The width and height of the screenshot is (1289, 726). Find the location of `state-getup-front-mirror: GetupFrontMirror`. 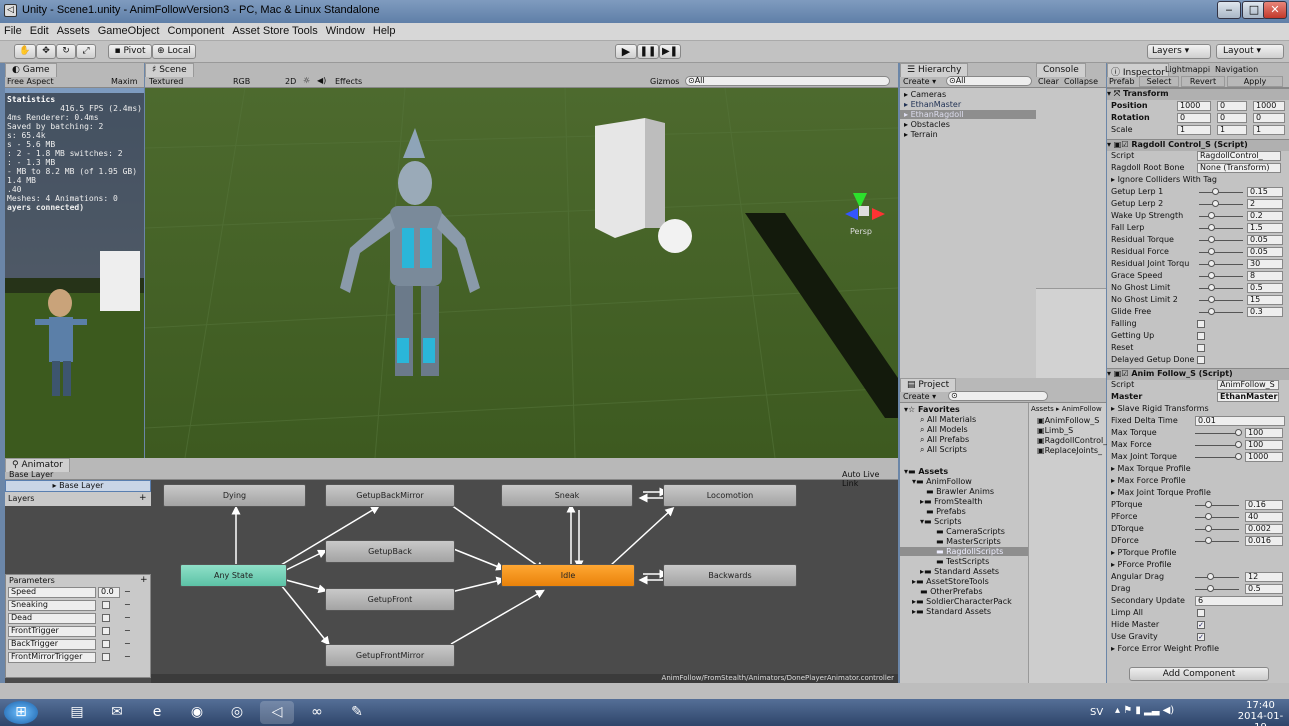

state-getup-front-mirror: GetupFrontMirror is located at coordinates (390, 655).